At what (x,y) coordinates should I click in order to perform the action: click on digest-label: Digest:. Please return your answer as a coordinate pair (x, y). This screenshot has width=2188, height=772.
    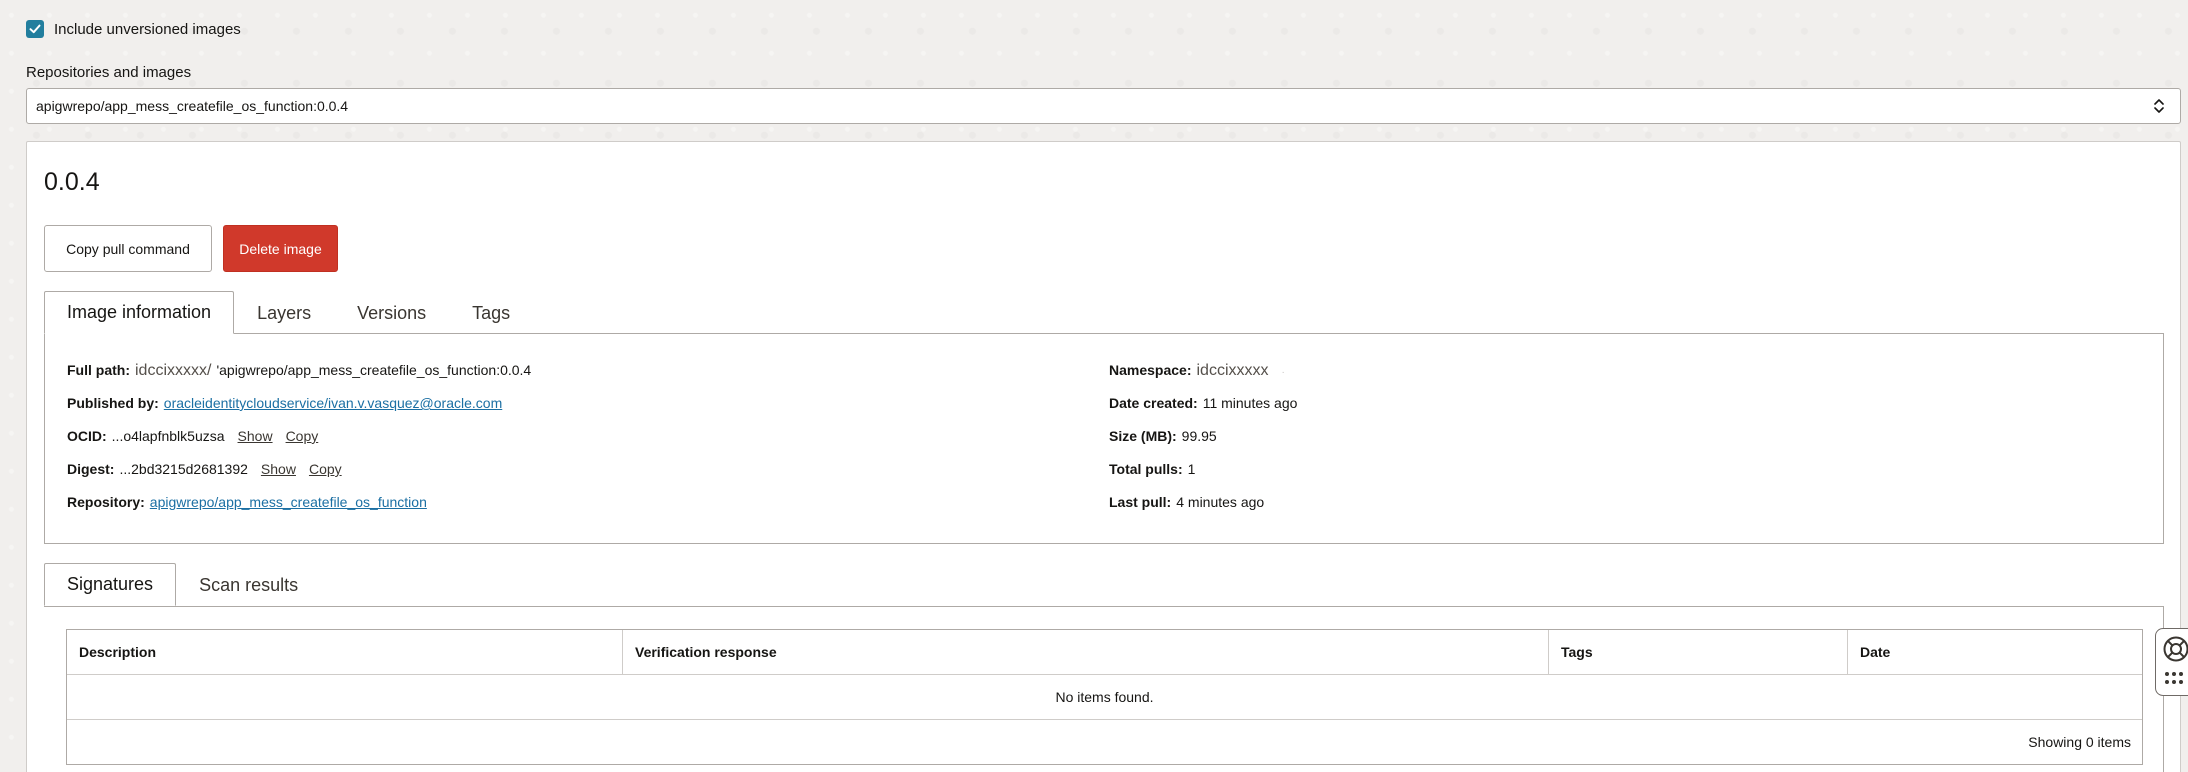
    Looking at the image, I should click on (91, 469).